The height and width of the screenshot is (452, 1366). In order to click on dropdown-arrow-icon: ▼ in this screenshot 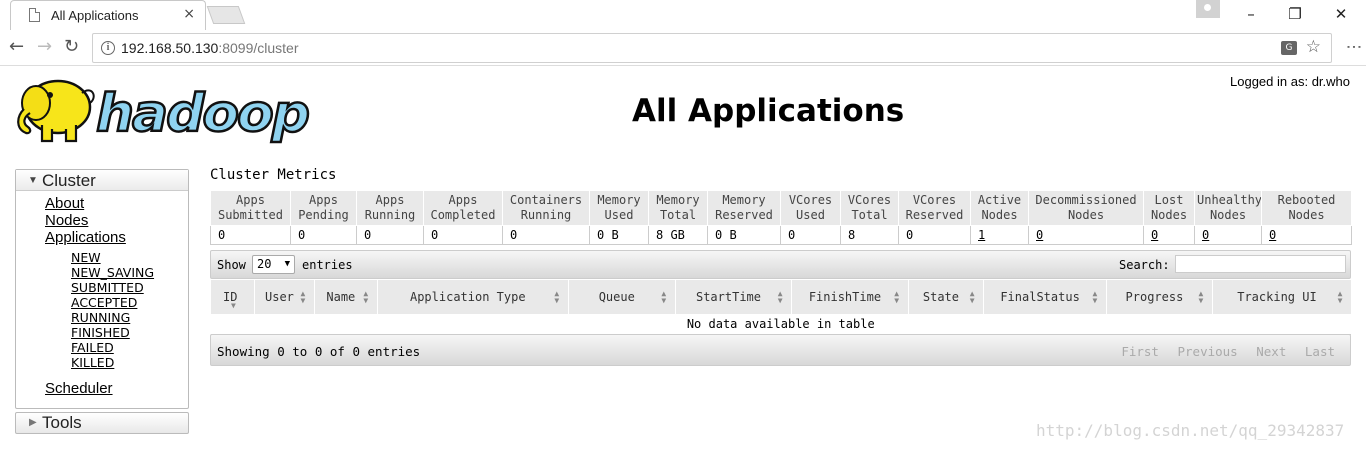, I will do `click(287, 264)`.